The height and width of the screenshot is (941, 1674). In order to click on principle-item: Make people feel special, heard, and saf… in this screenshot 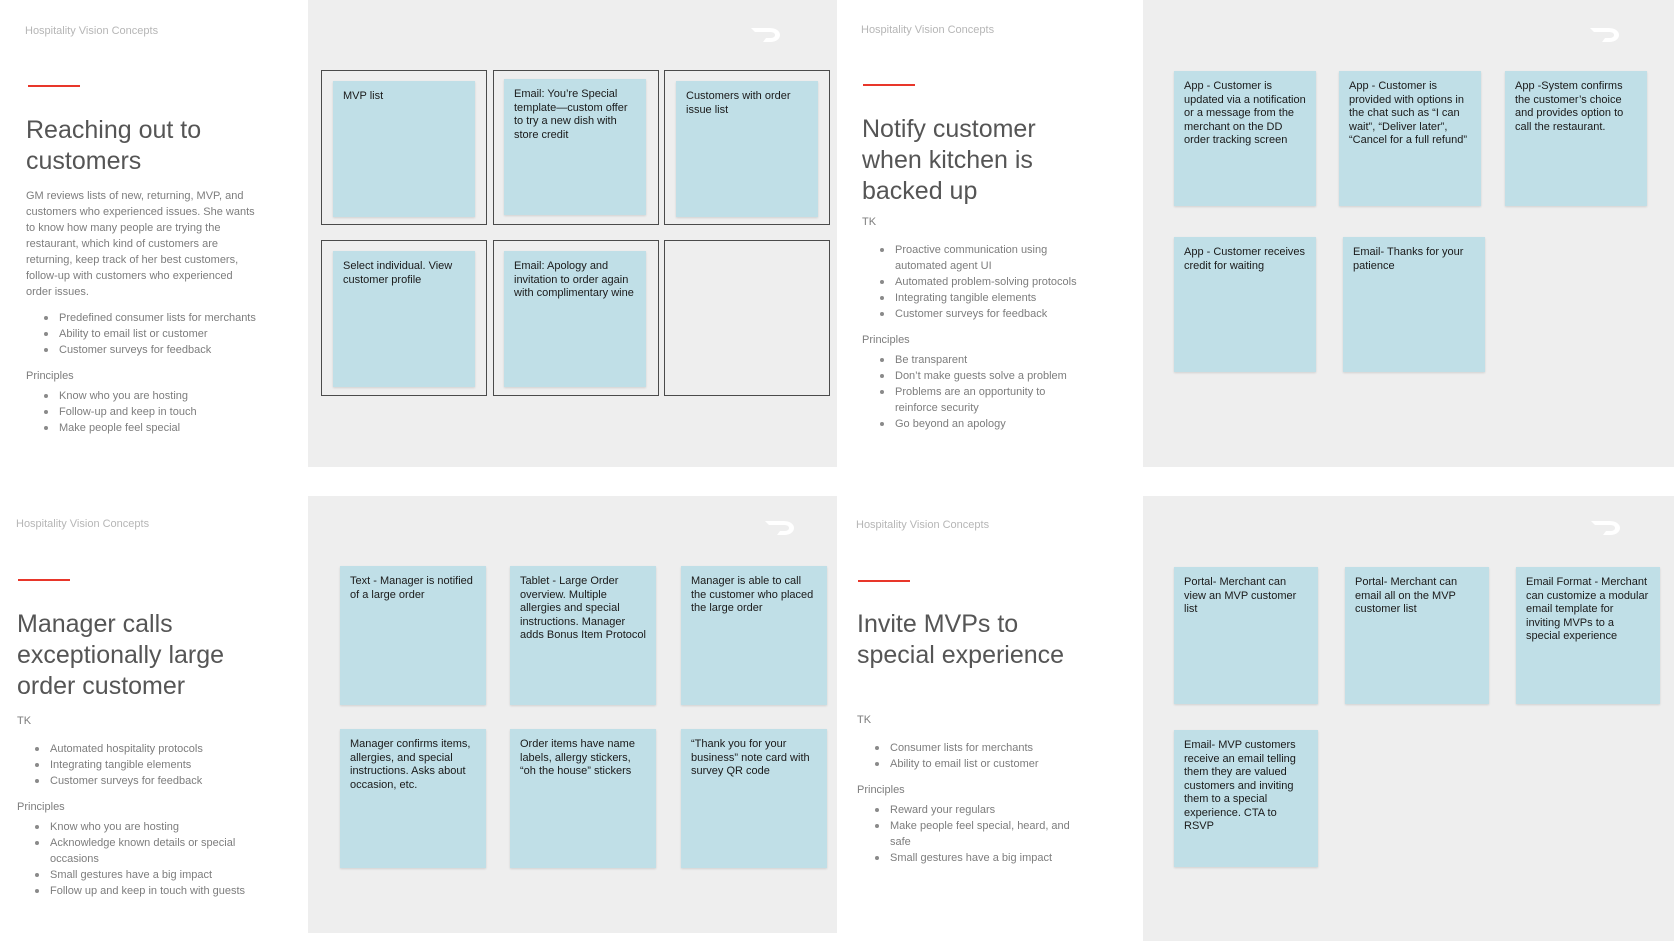, I will do `click(982, 834)`.